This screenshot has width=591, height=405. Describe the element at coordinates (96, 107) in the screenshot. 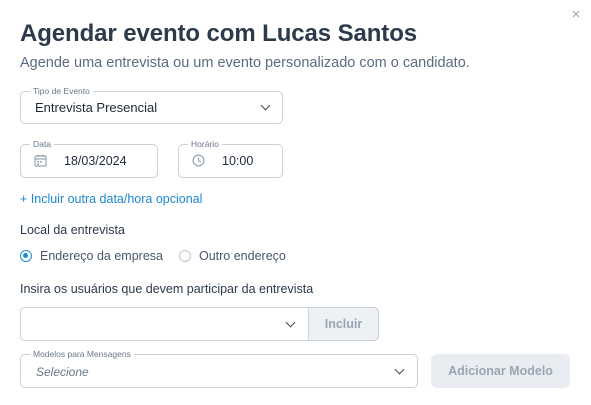

I see `event-type-value: Entrevista Presencial` at that location.